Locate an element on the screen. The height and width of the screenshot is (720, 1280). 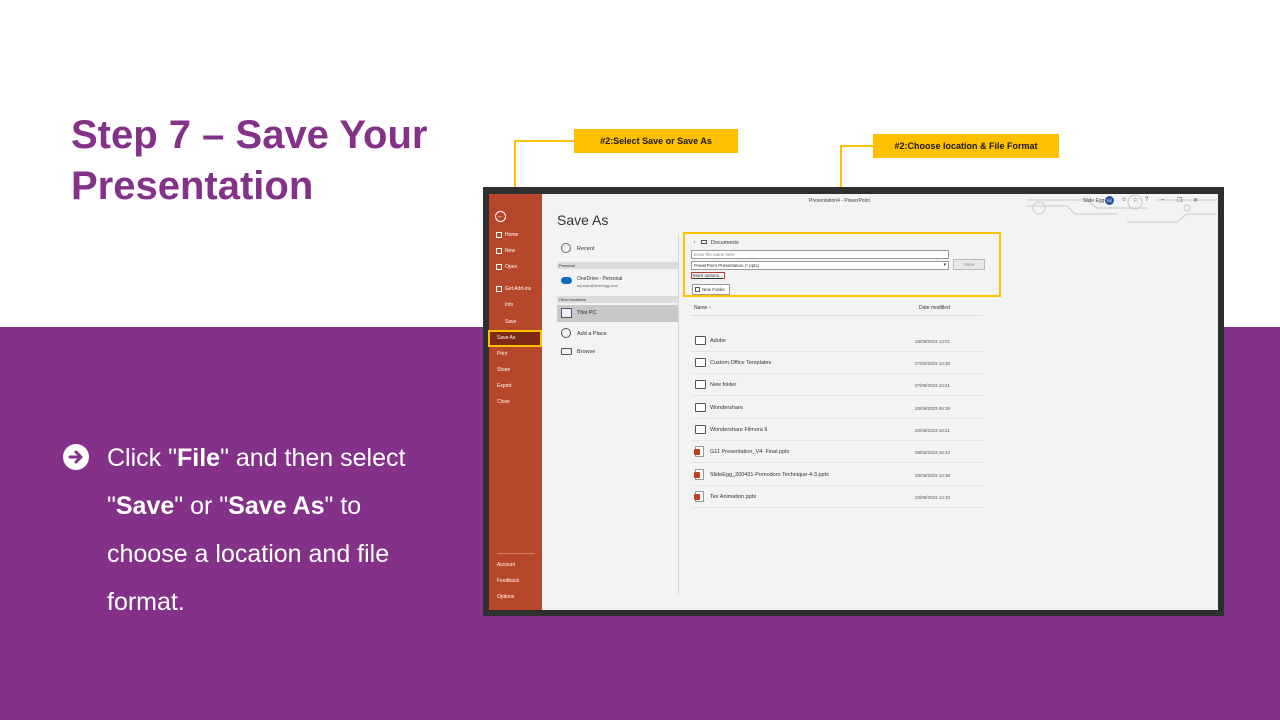
window-title: Presentation4 - PowerPoint is located at coordinates (839, 201).